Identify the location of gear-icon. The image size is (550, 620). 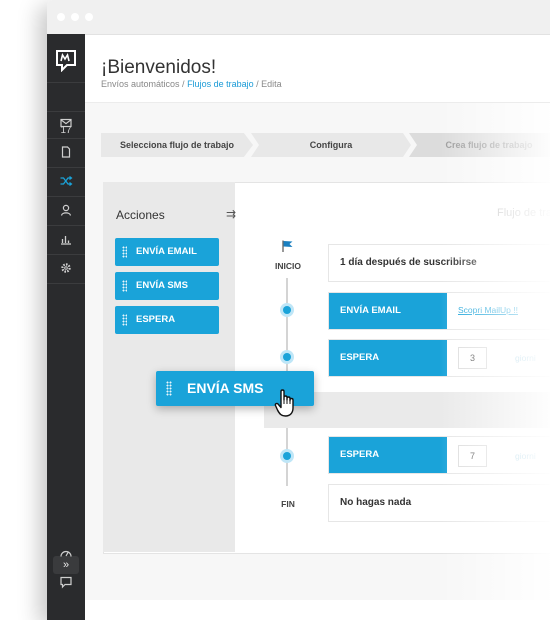
(66, 268).